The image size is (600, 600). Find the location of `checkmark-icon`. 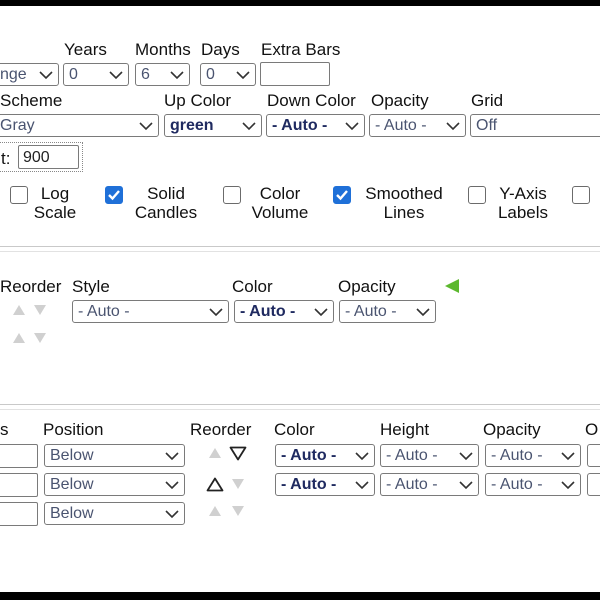

checkmark-icon is located at coordinates (342, 195).